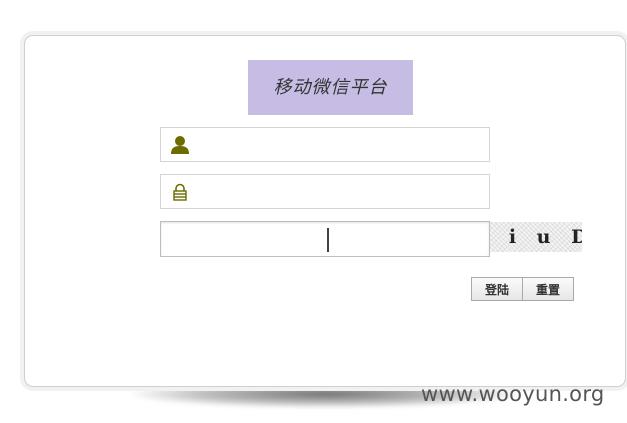  I want to click on captcha-image-text: z i u D, so click(545, 237).